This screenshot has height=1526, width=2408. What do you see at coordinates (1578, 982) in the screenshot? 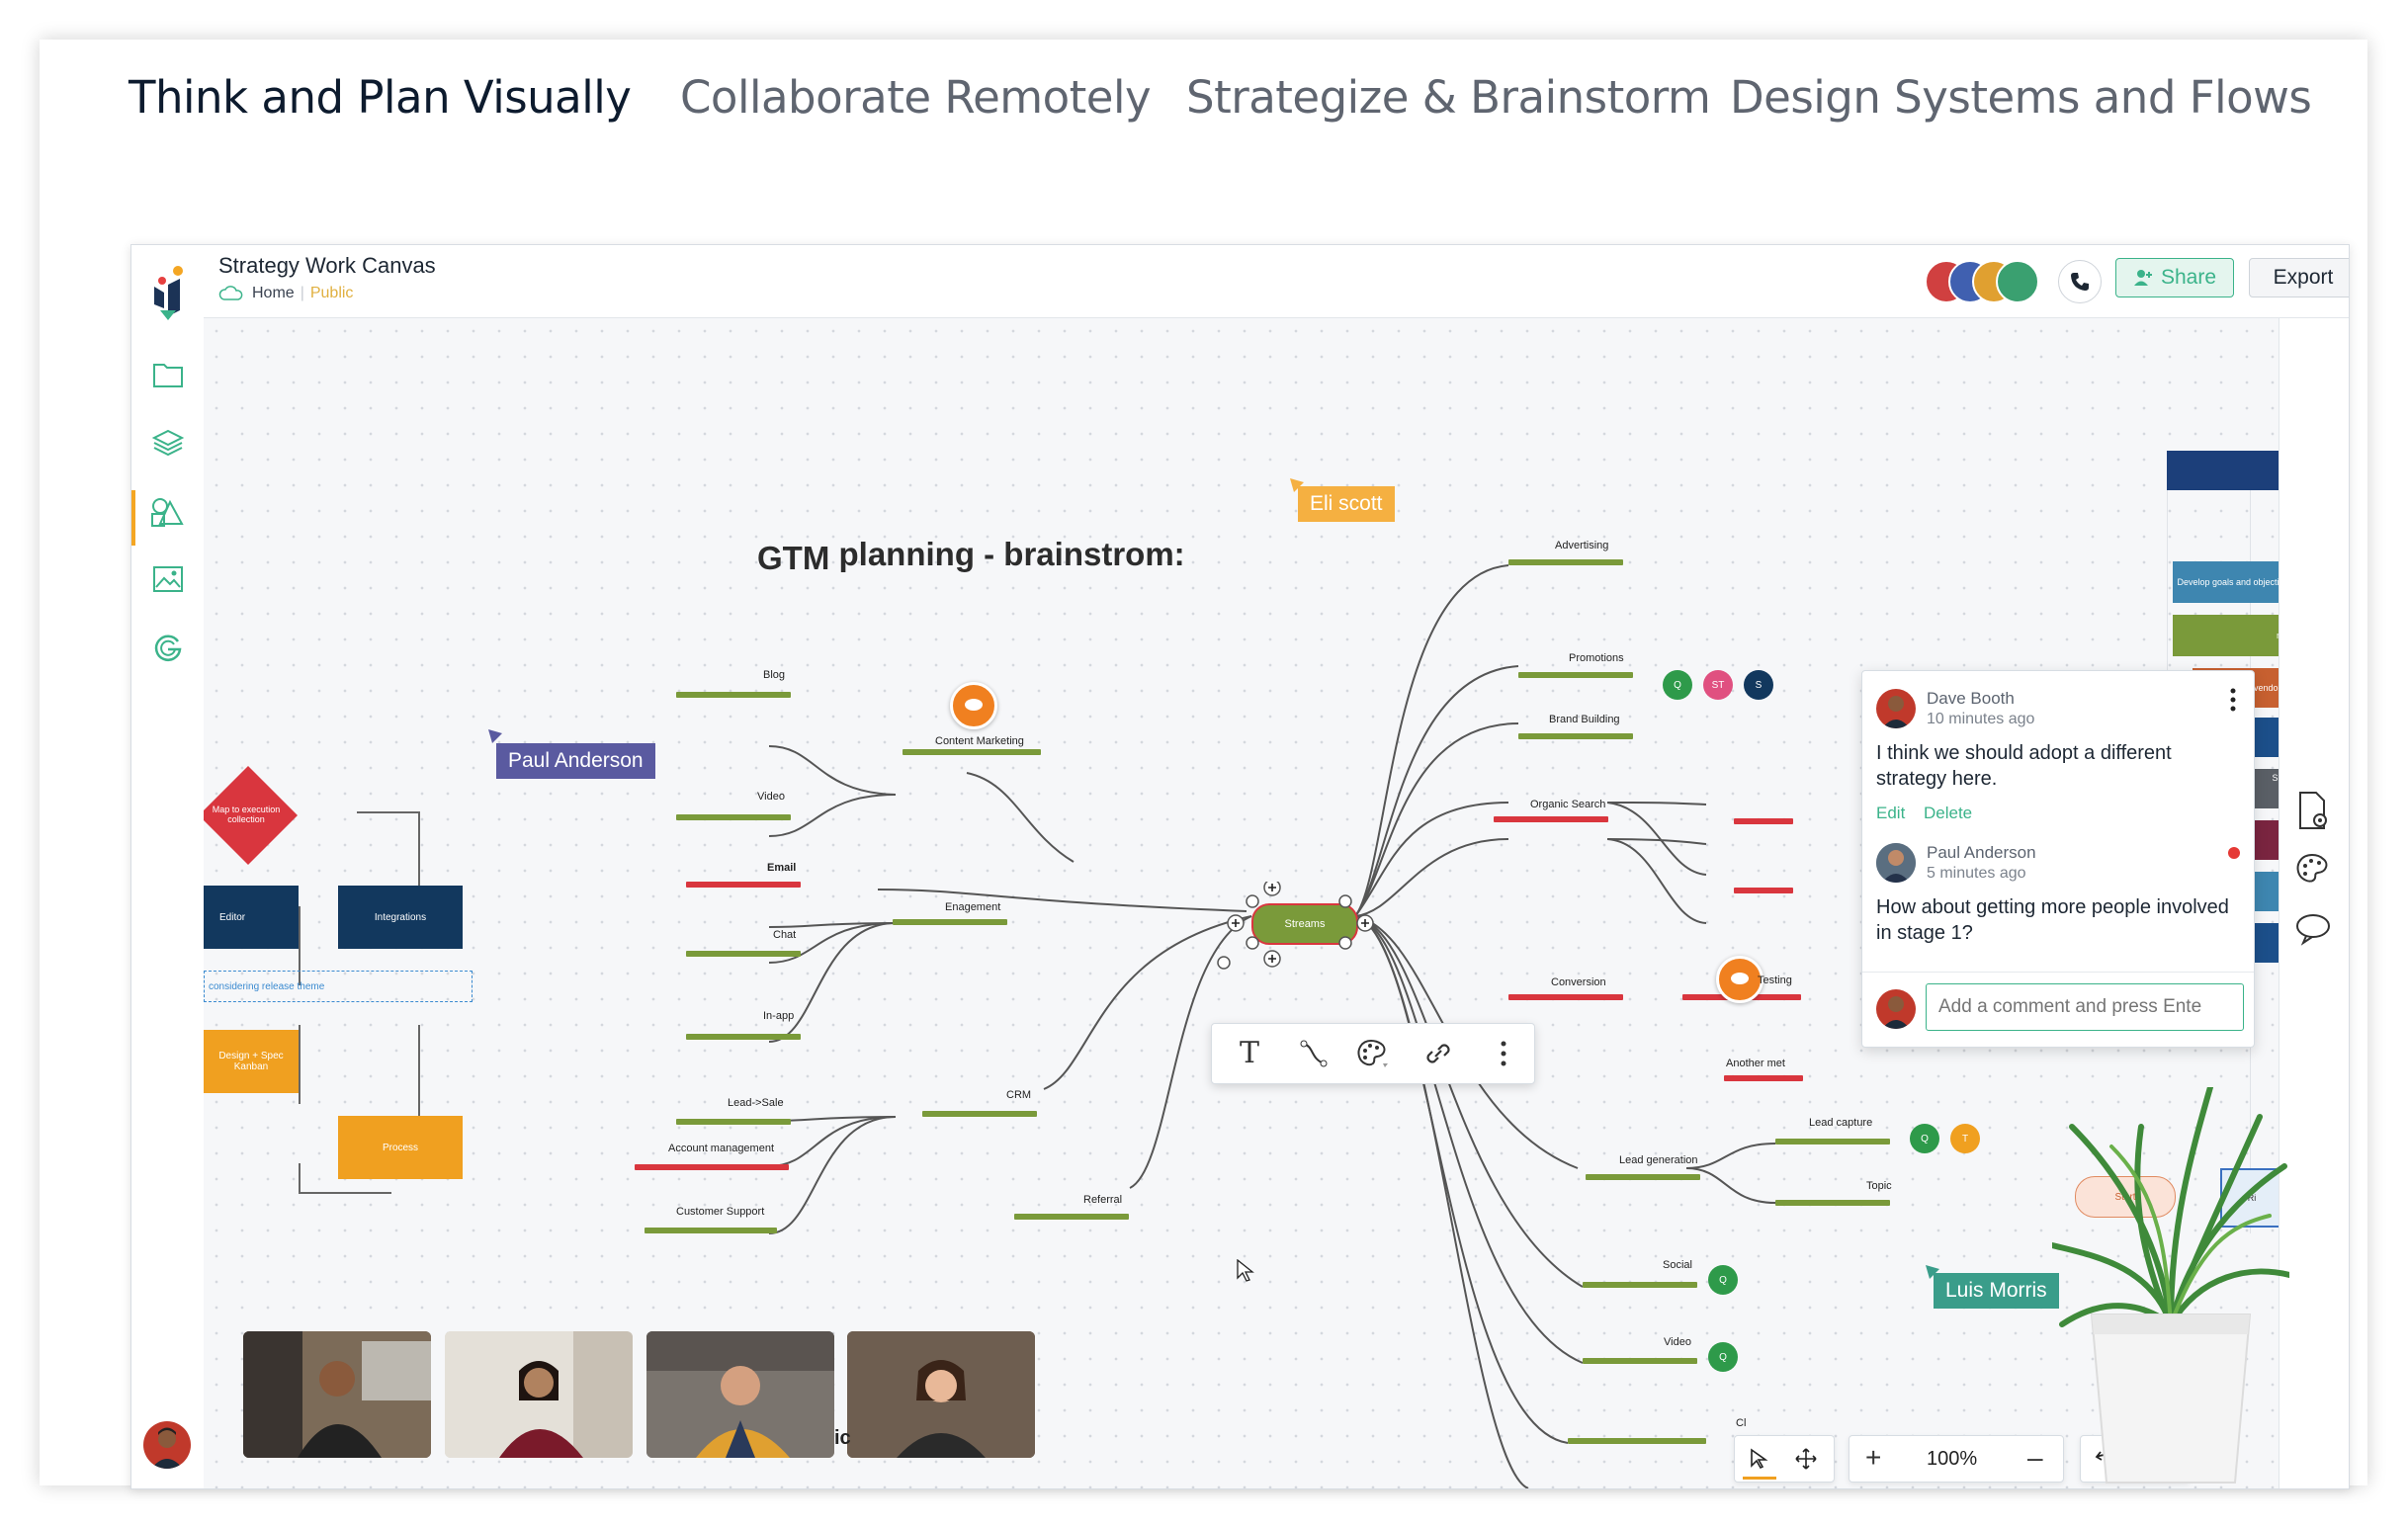
I see `node-conversion: Conversion` at bounding box center [1578, 982].